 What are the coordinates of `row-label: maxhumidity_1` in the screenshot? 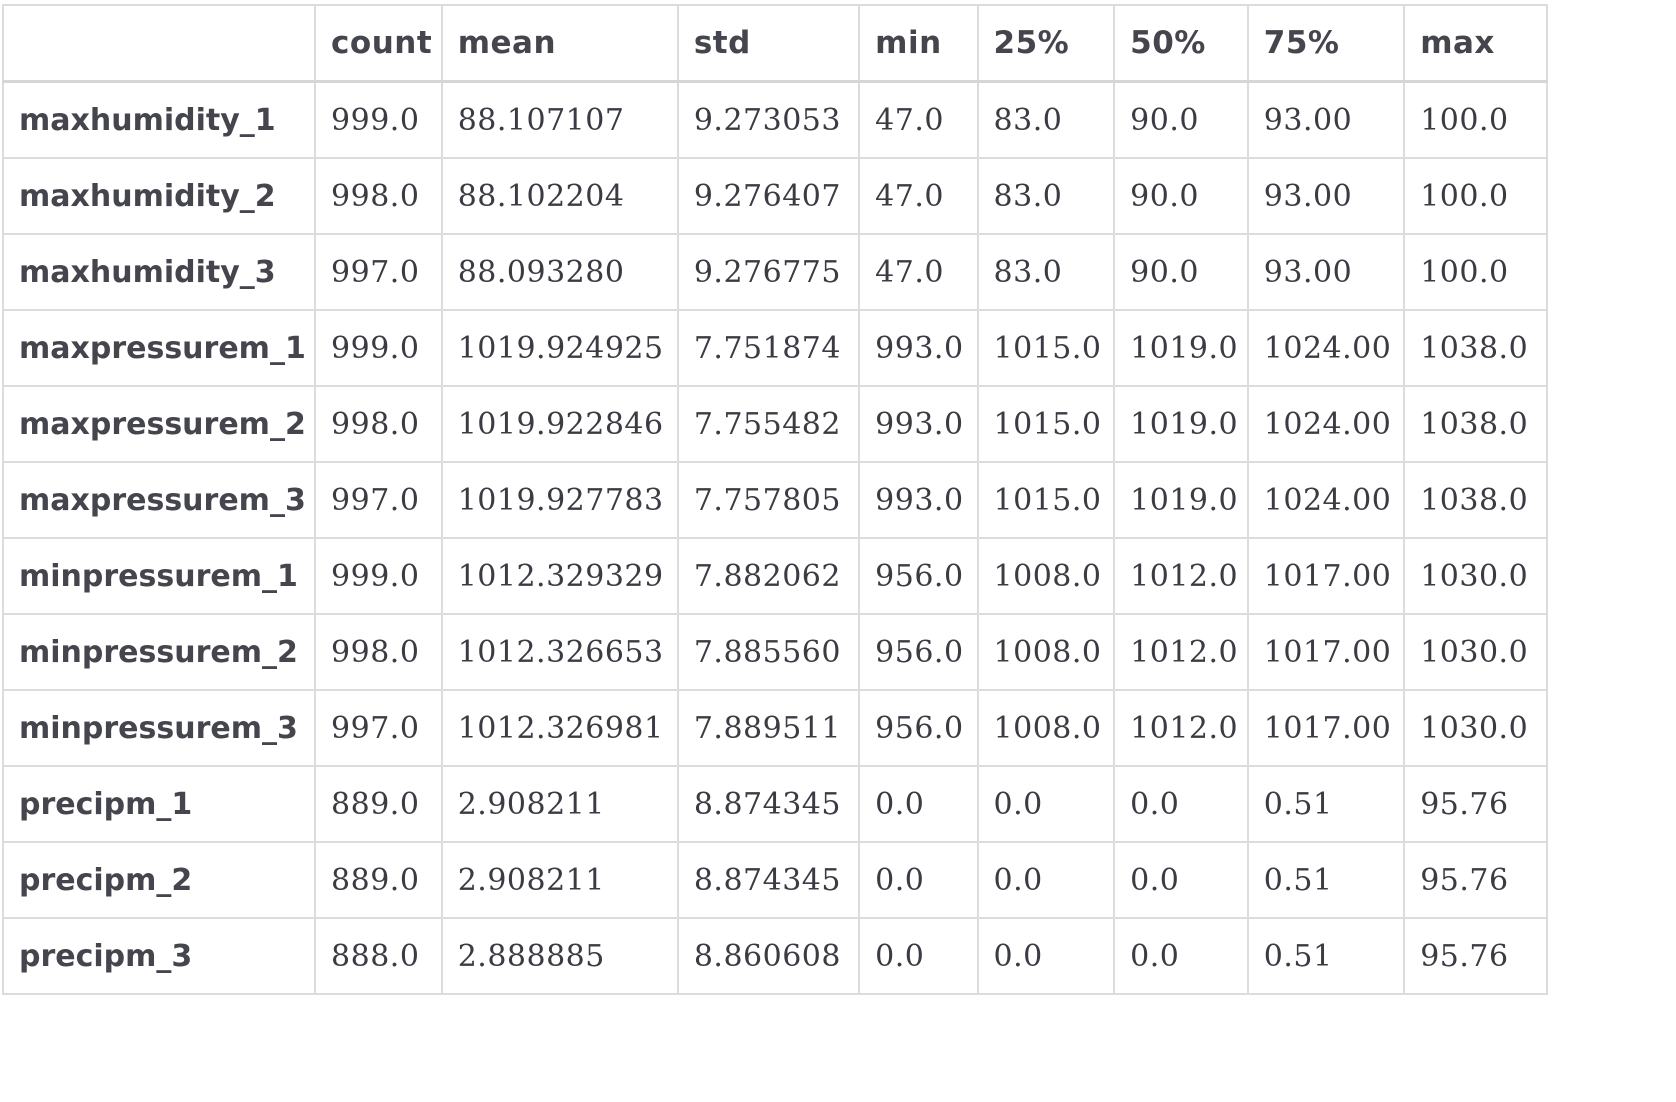 It's located at (159, 119).